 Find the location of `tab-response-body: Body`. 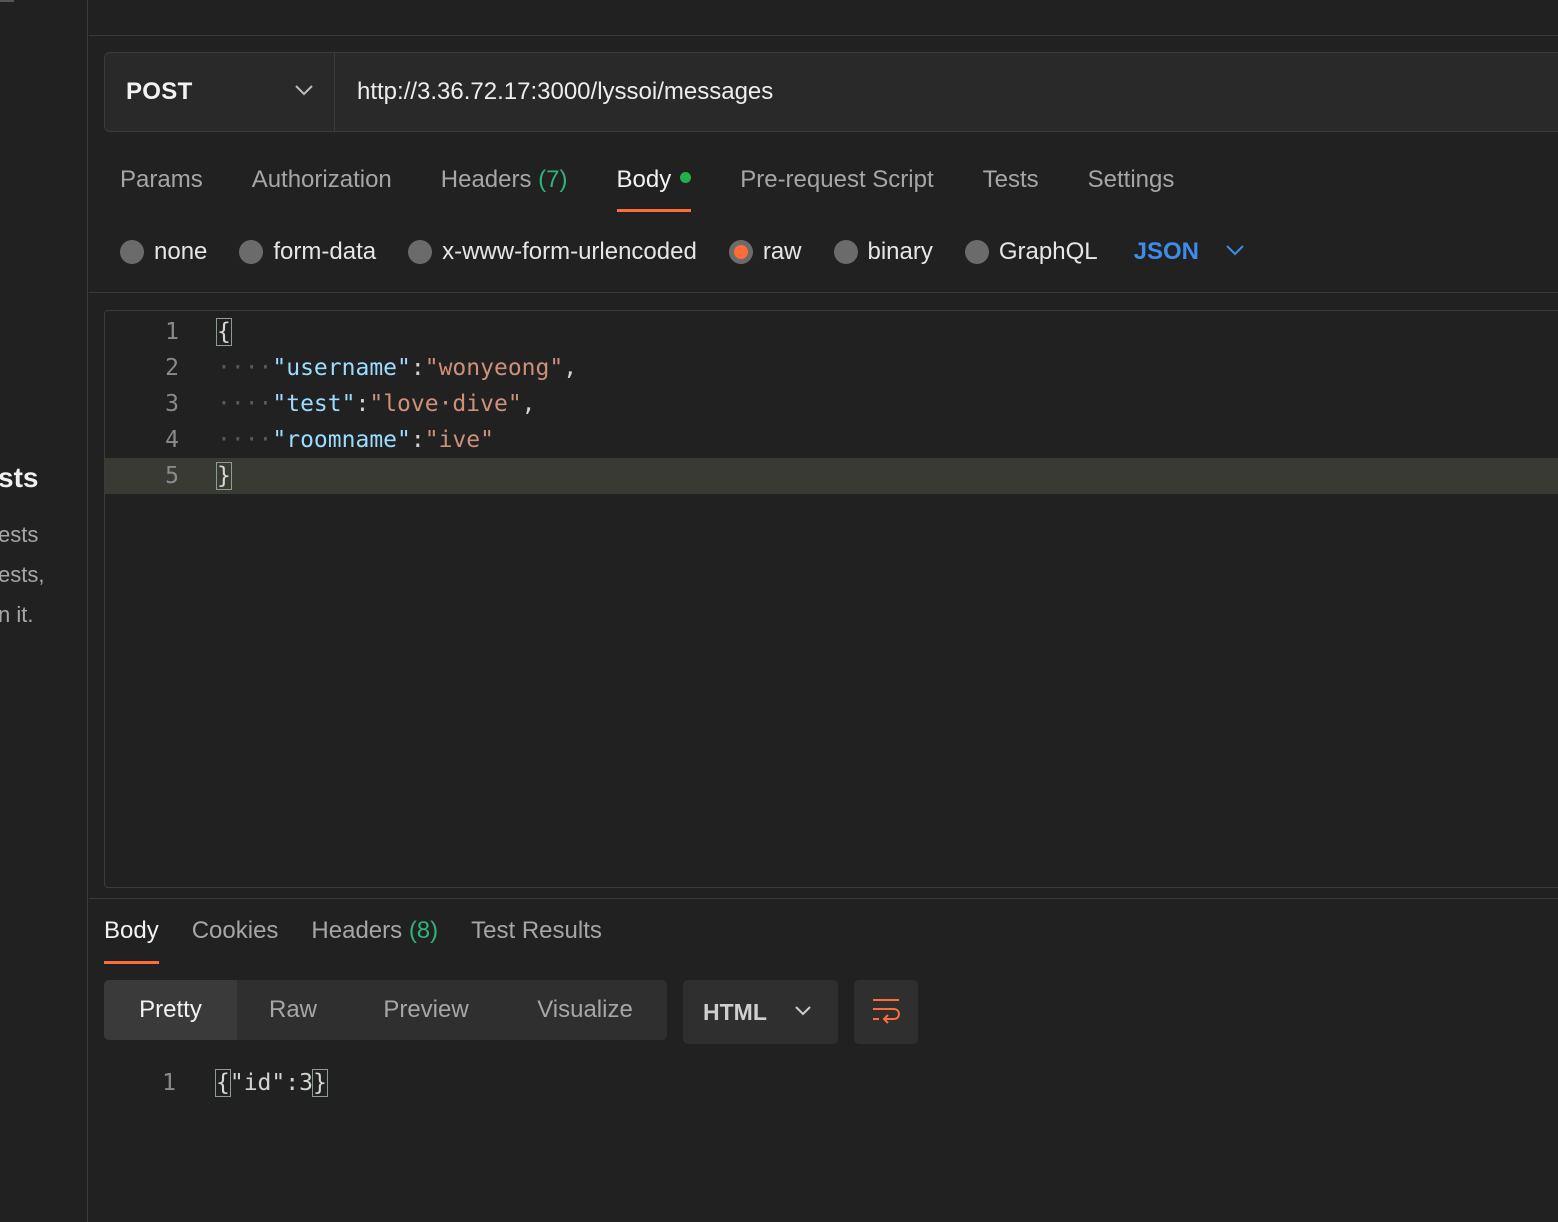

tab-response-body: Body is located at coordinates (131, 938).